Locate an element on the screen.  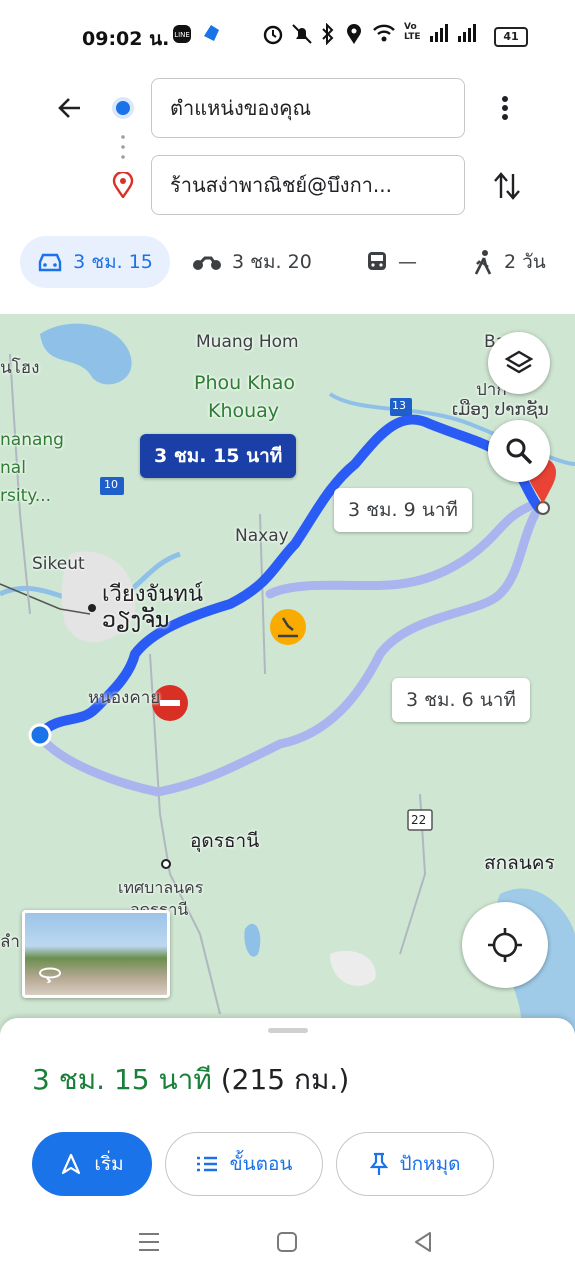
messenger-icon is located at coordinates (211, 35).